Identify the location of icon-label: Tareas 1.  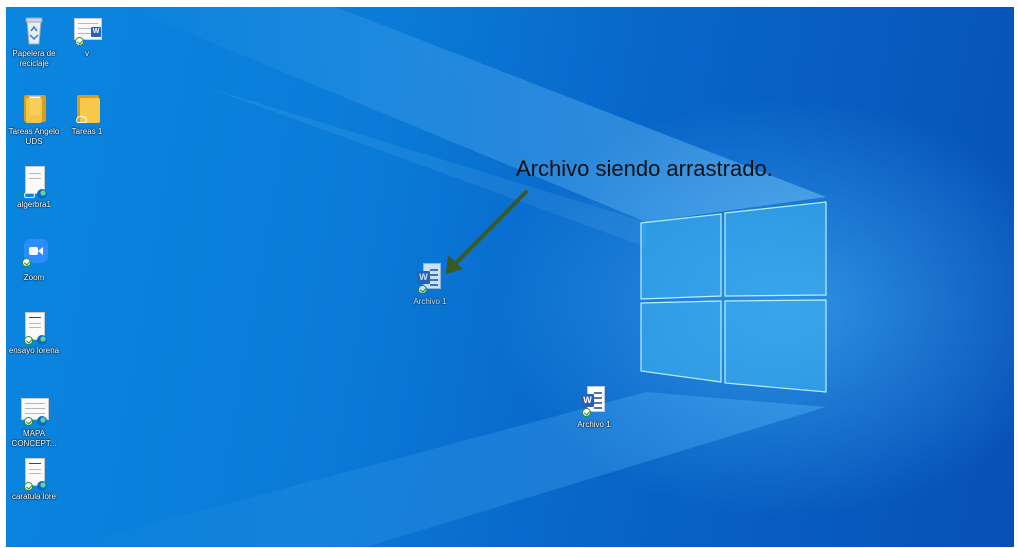
(87, 131).